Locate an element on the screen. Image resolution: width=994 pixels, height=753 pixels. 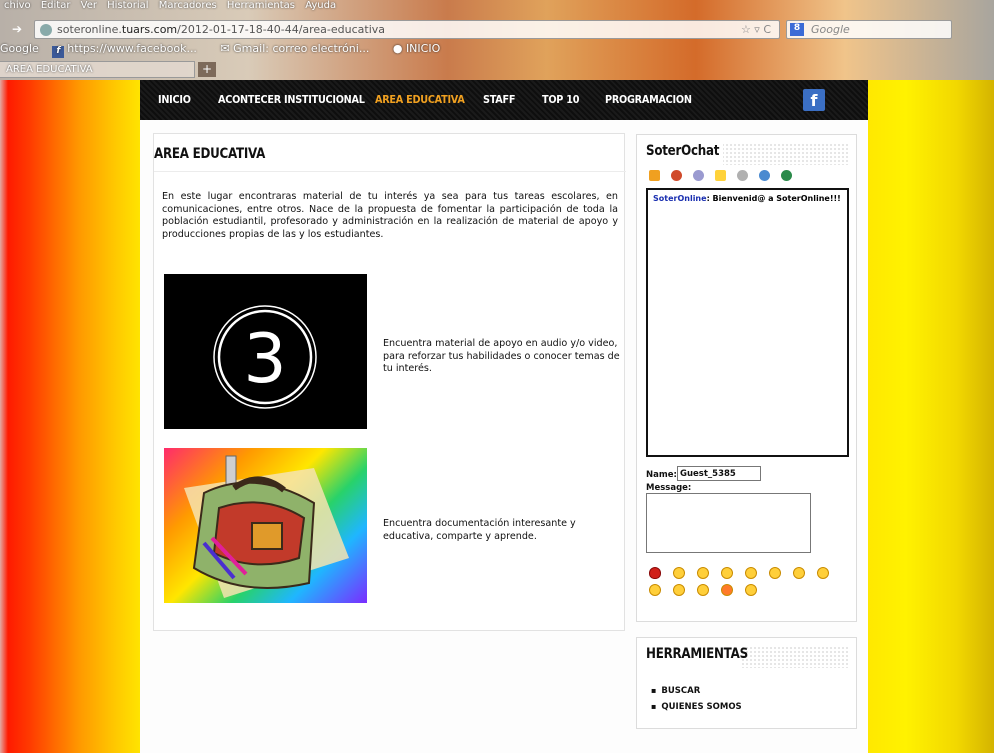
forward-arrow-icon: ➔ is located at coordinates (20, 29).